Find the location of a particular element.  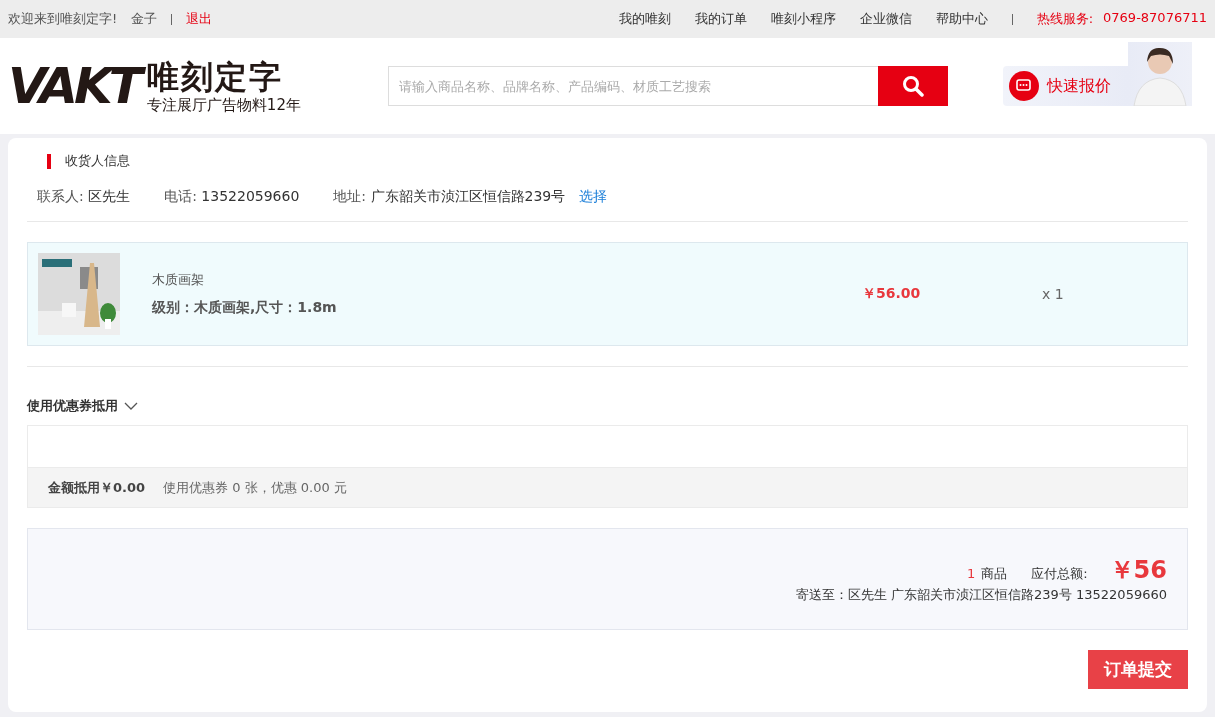

coupon-amount: 金额抵用￥0.00 is located at coordinates (97, 487).